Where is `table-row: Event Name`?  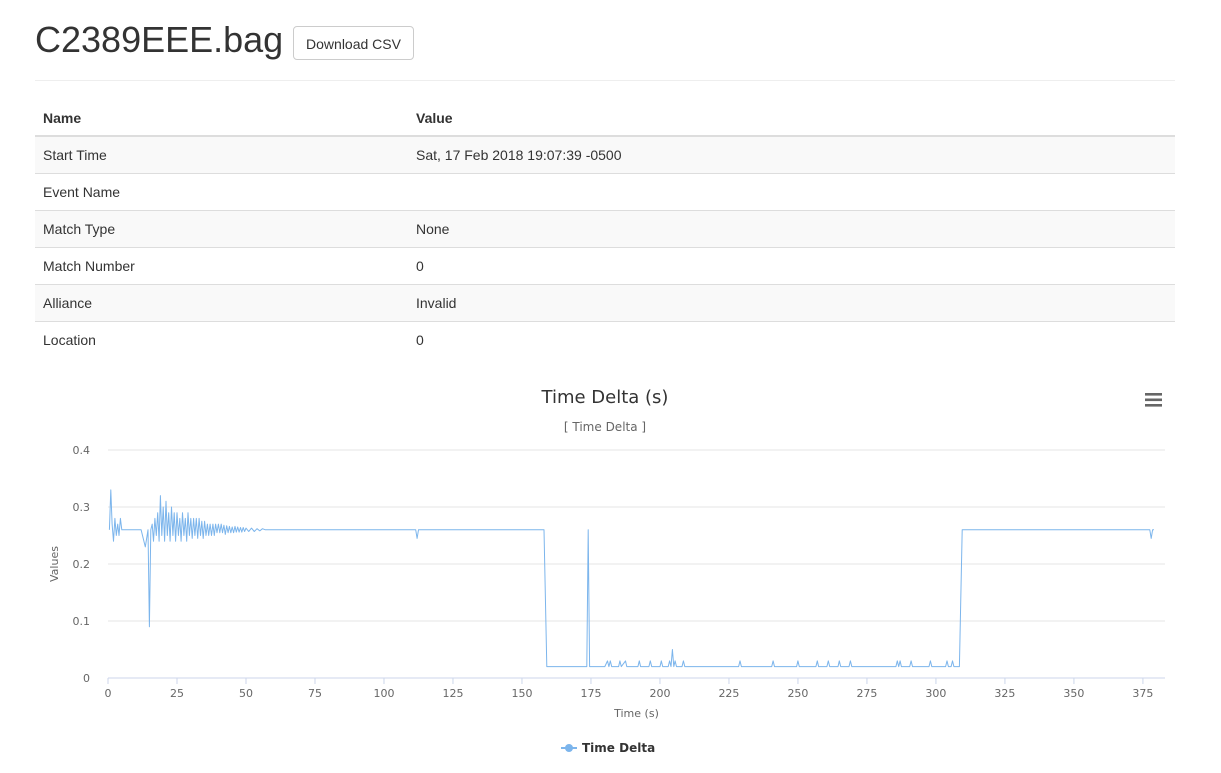 table-row: Event Name is located at coordinates (605, 192).